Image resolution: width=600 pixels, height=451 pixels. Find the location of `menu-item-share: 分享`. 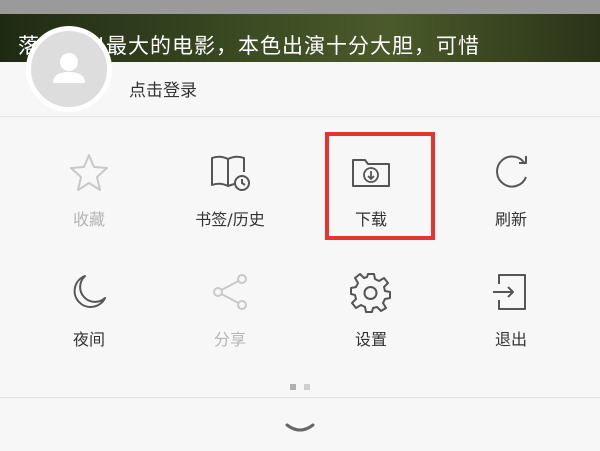

menu-item-share: 分享 is located at coordinates (230, 309).